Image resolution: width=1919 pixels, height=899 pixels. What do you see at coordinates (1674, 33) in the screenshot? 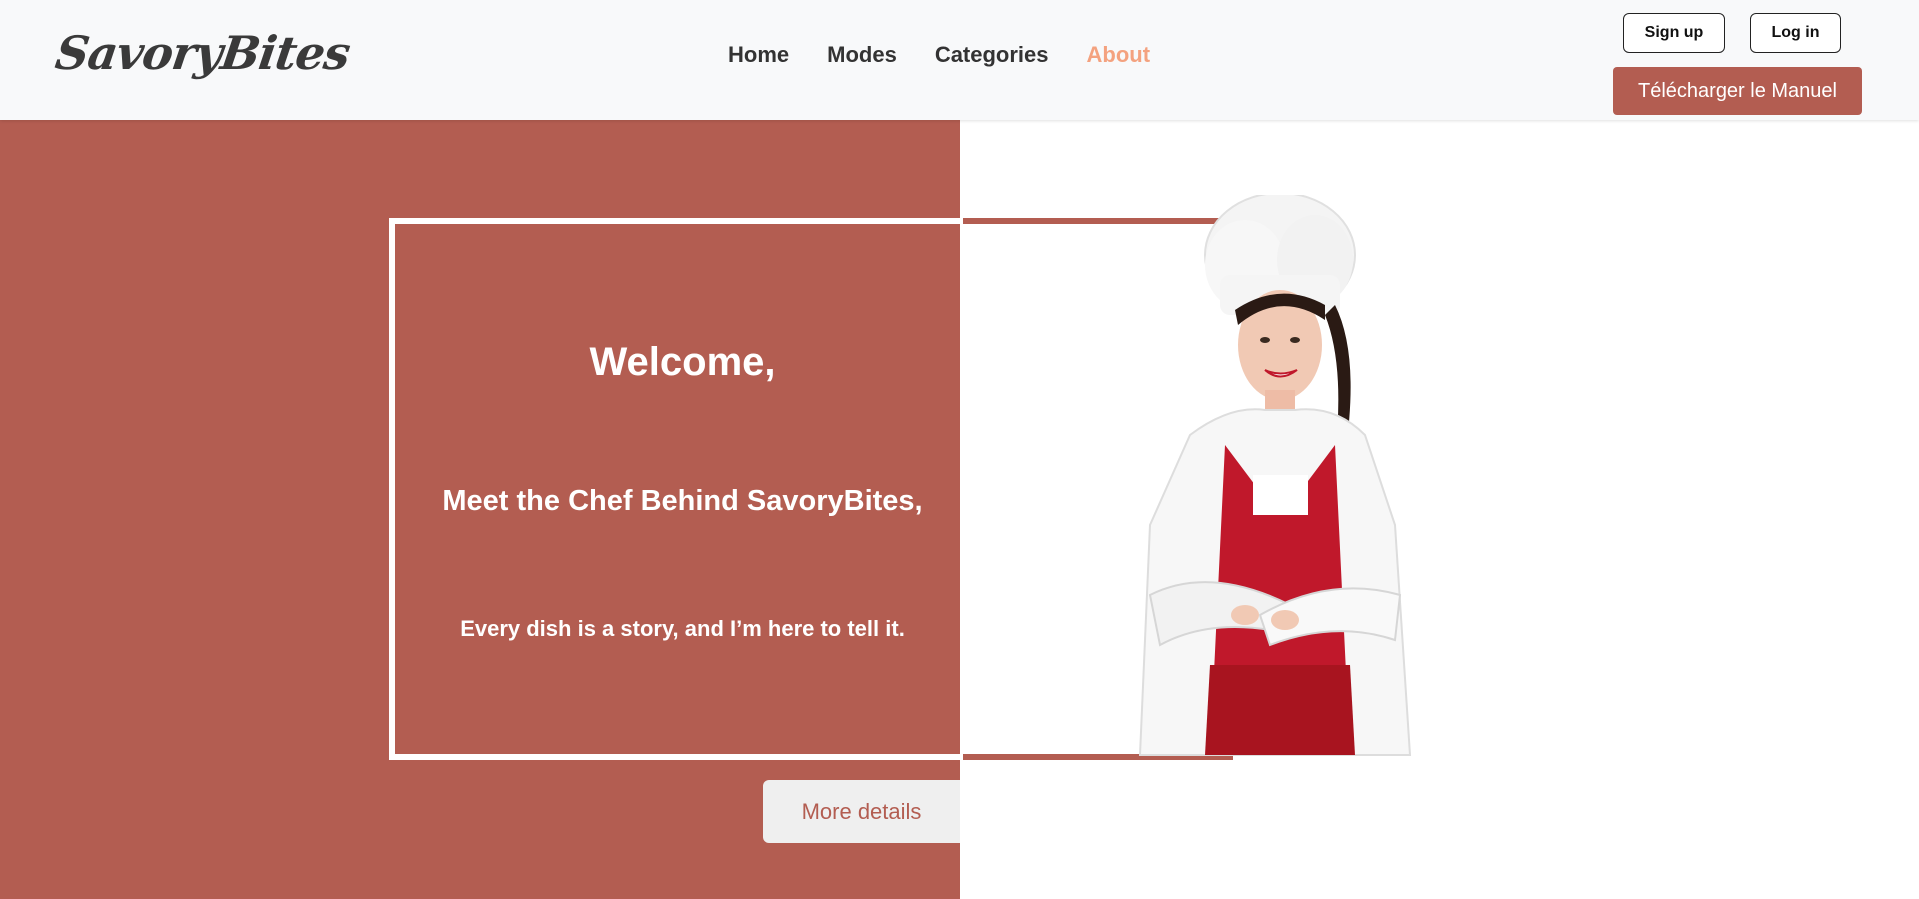
I see `signup-button: Sign up` at bounding box center [1674, 33].